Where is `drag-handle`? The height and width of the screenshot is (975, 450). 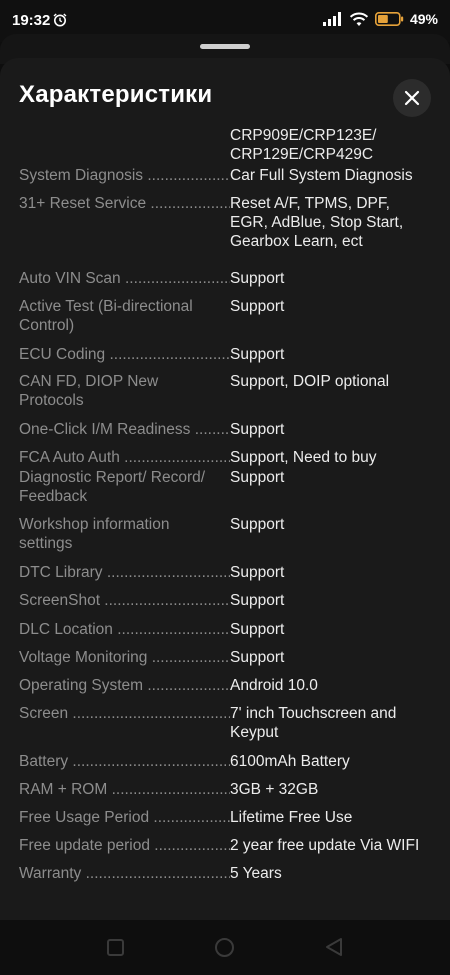
drag-handle is located at coordinates (225, 46).